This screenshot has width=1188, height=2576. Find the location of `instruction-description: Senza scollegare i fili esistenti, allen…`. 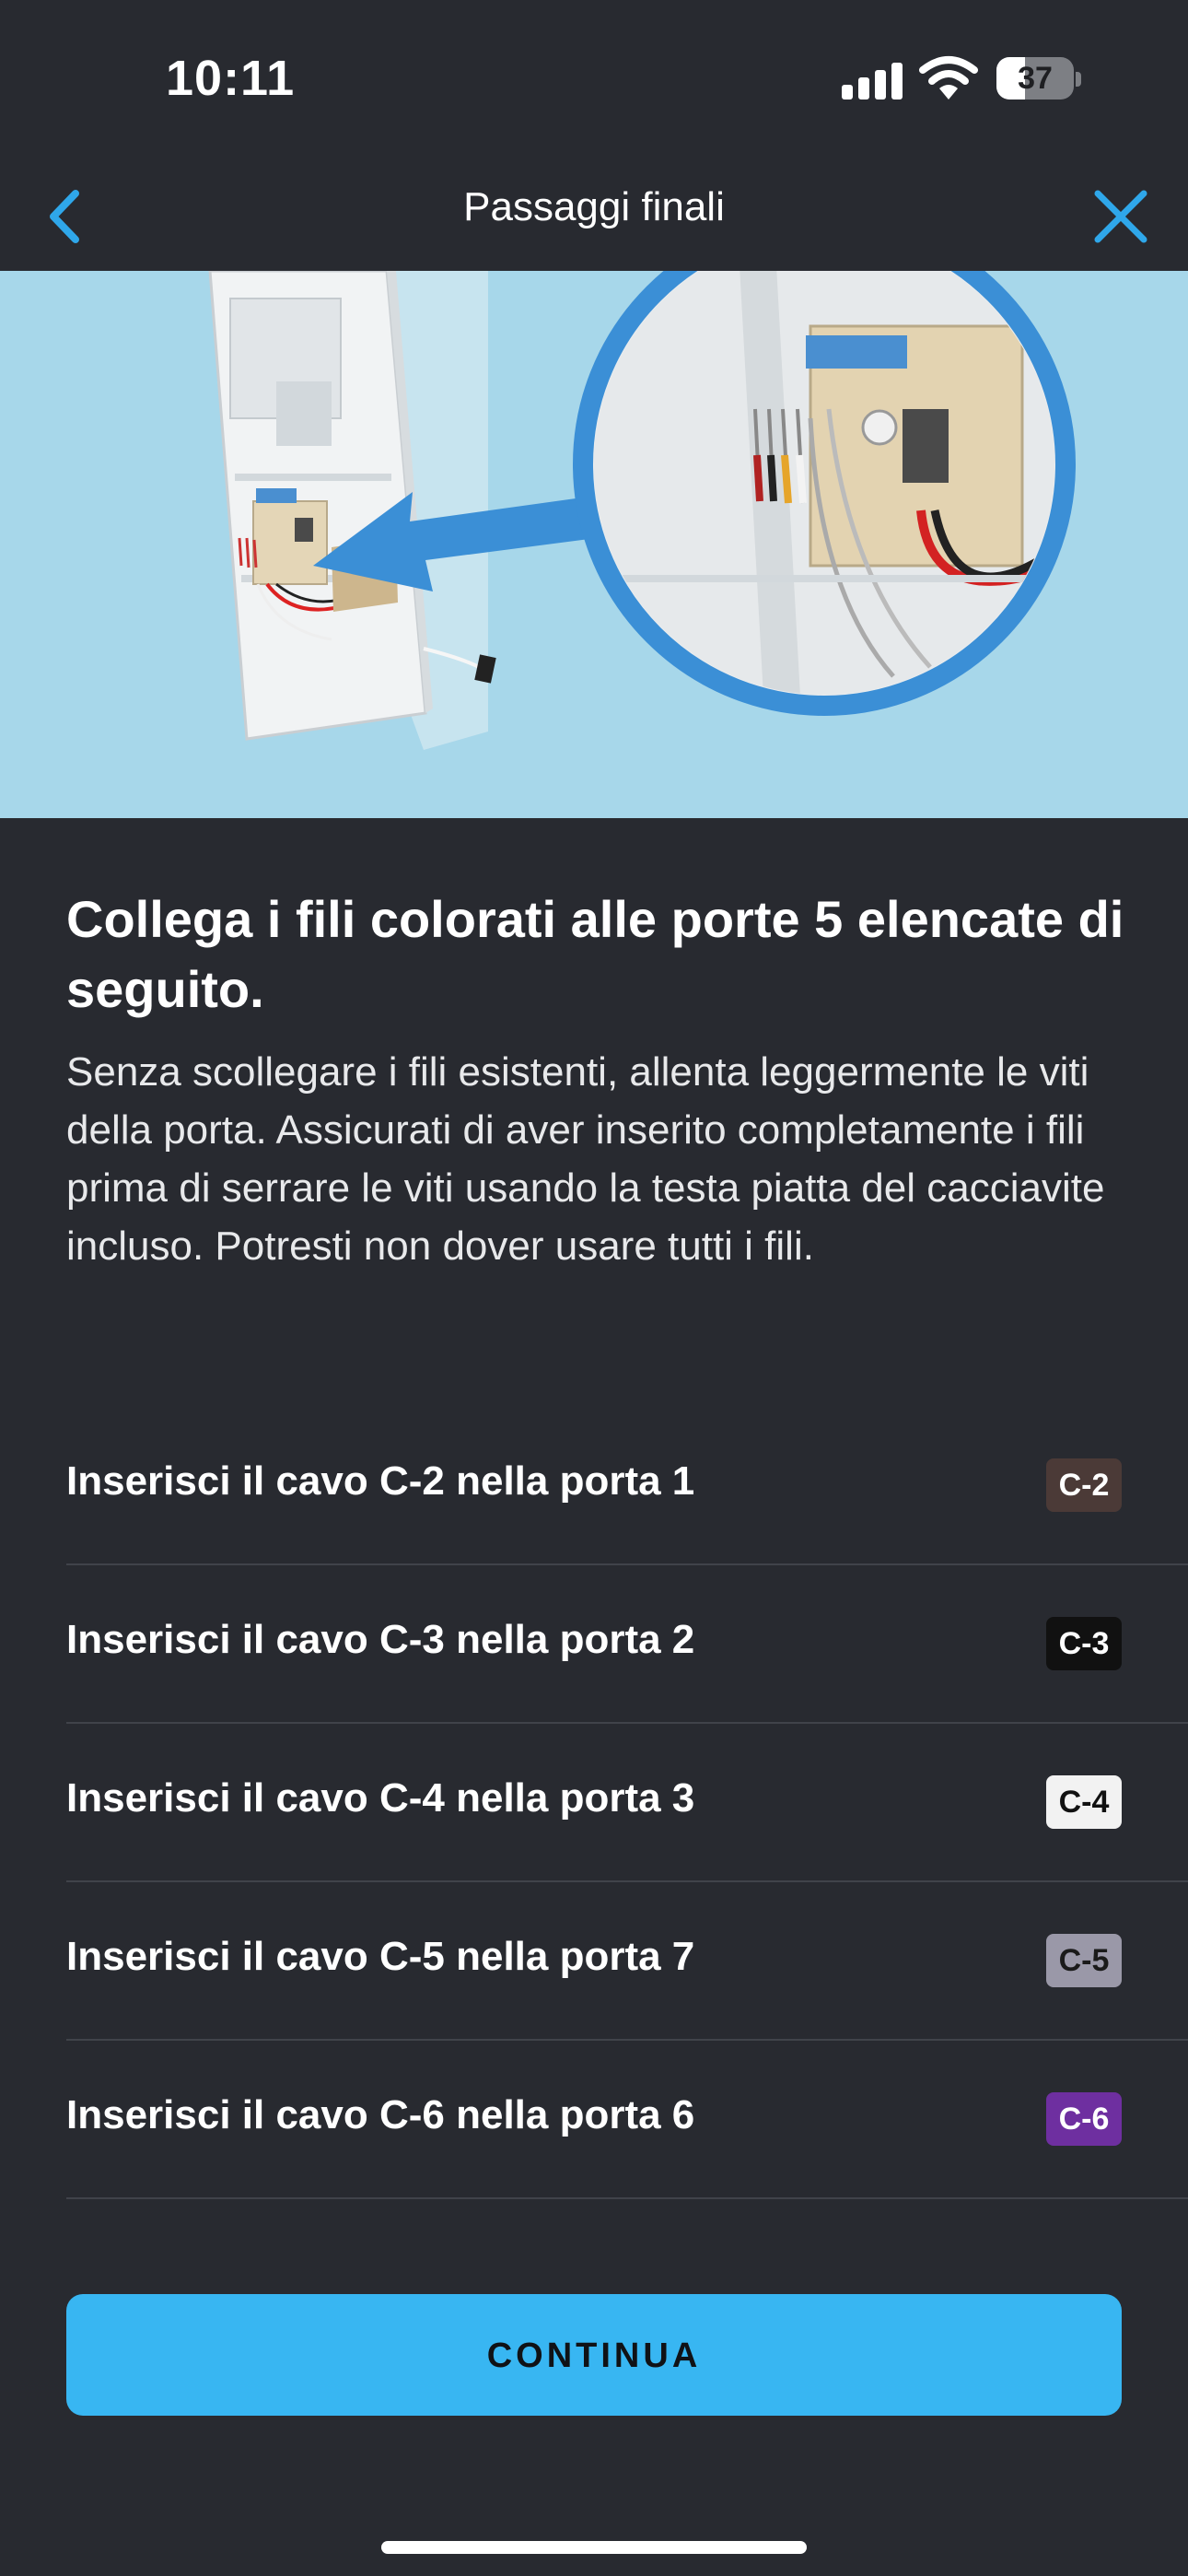

instruction-description: Senza scollegare i fili esistenti, allen… is located at coordinates (585, 1159).